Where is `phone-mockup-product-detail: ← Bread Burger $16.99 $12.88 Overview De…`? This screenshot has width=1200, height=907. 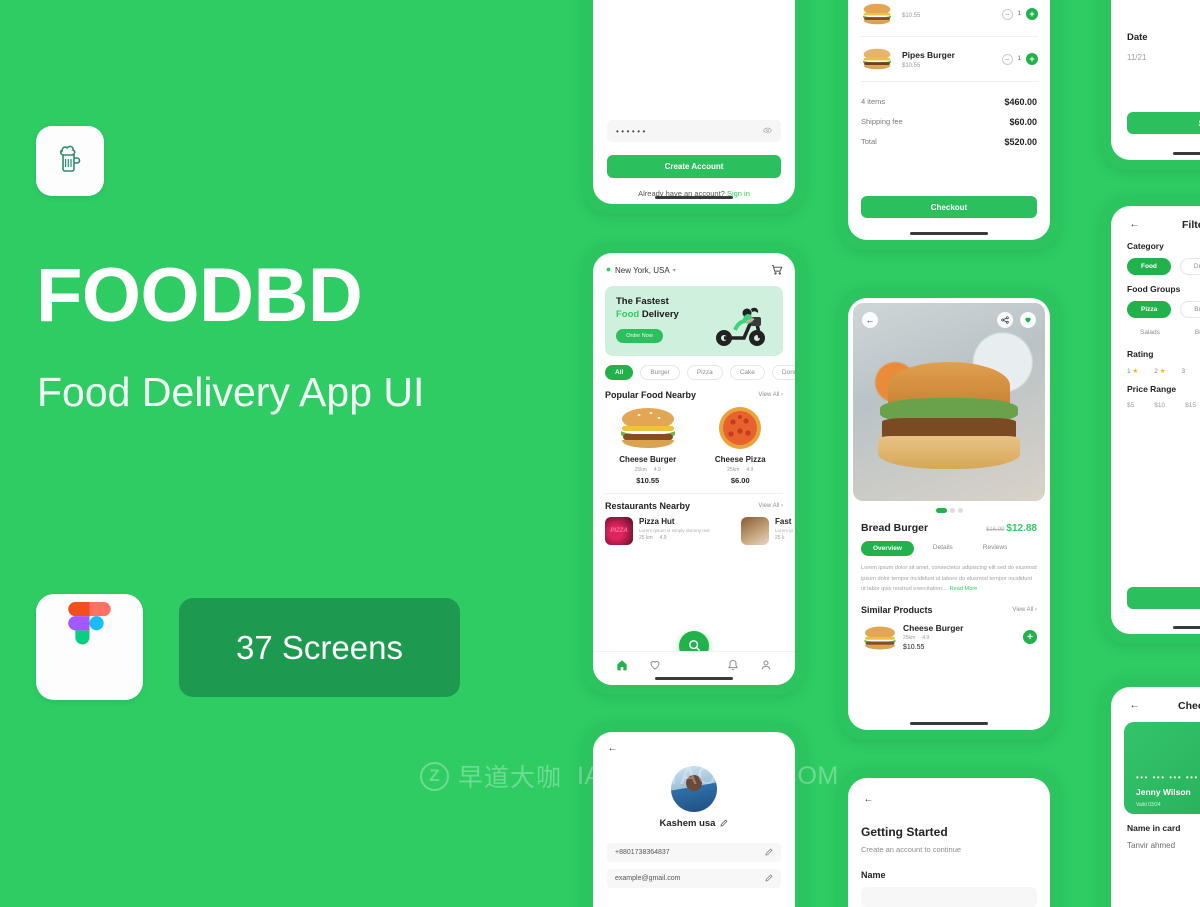
phone-mockup-product-detail: ← Bread Burger $16.99 $12.88 Overview De… is located at coordinates (949, 514).